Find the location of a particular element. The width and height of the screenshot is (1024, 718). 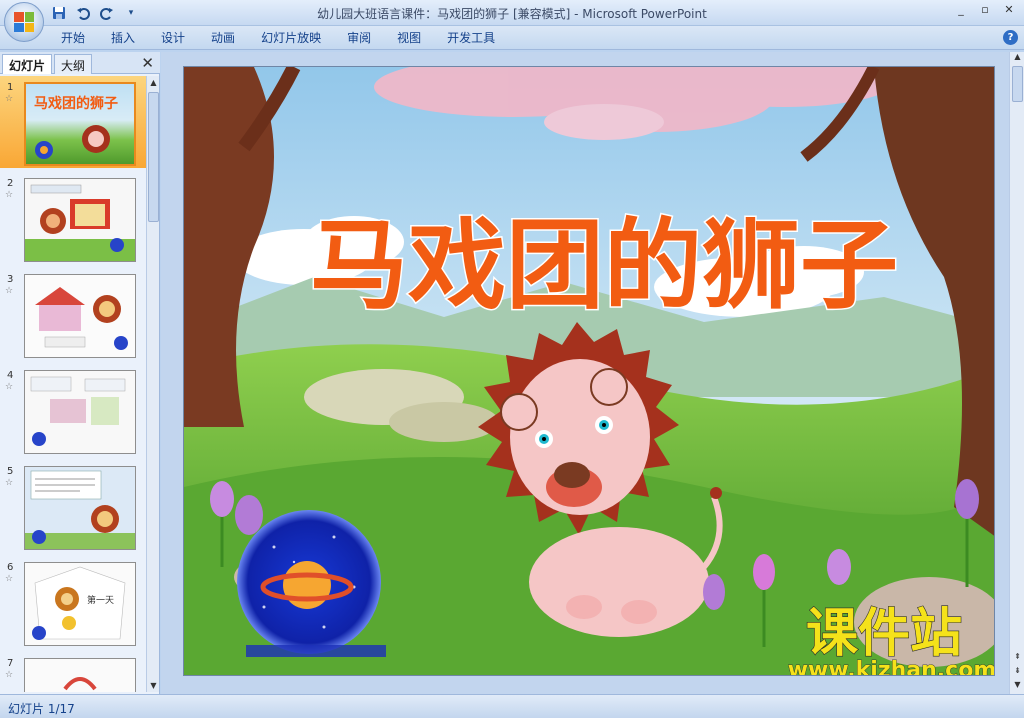

window-controls: _ ▫ ✕ is located at coordinates (985, 10).